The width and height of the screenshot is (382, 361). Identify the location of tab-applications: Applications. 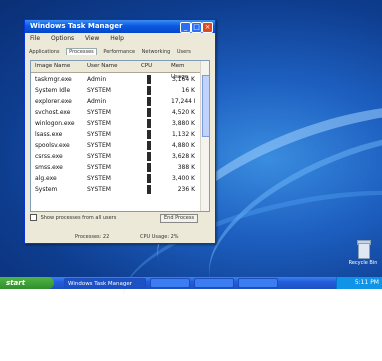
(44, 52).